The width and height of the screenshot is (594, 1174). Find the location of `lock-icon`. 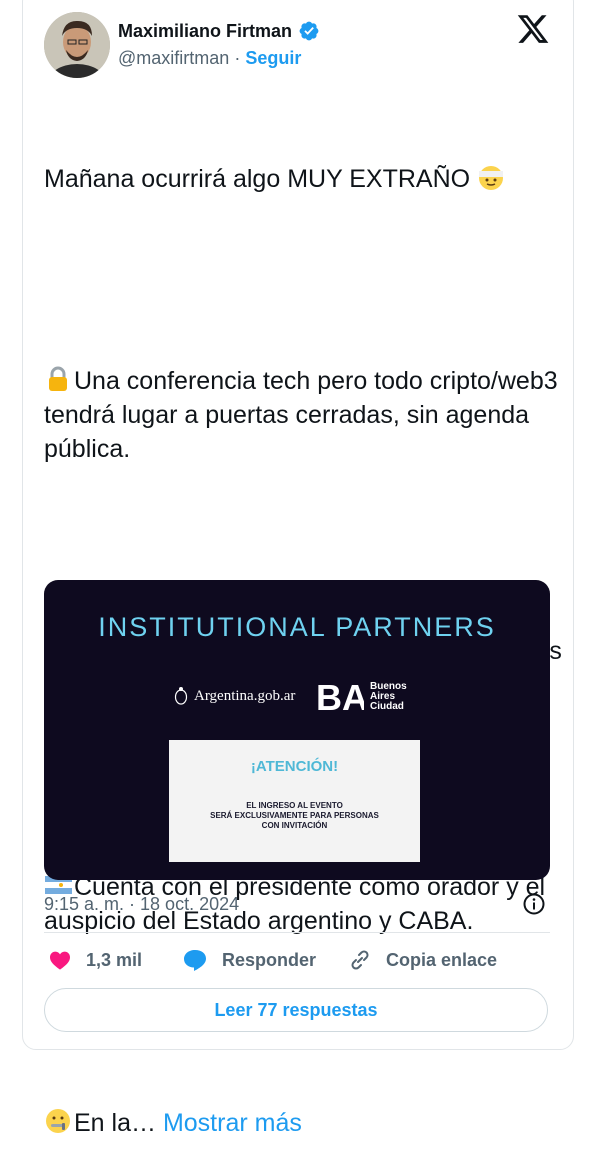

lock-icon is located at coordinates (58, 378).